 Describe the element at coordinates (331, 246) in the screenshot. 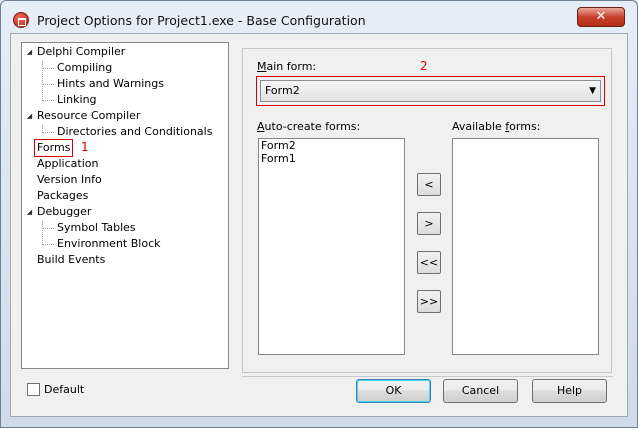

I see `auto-create-forms-list: Form2 Form1` at that location.